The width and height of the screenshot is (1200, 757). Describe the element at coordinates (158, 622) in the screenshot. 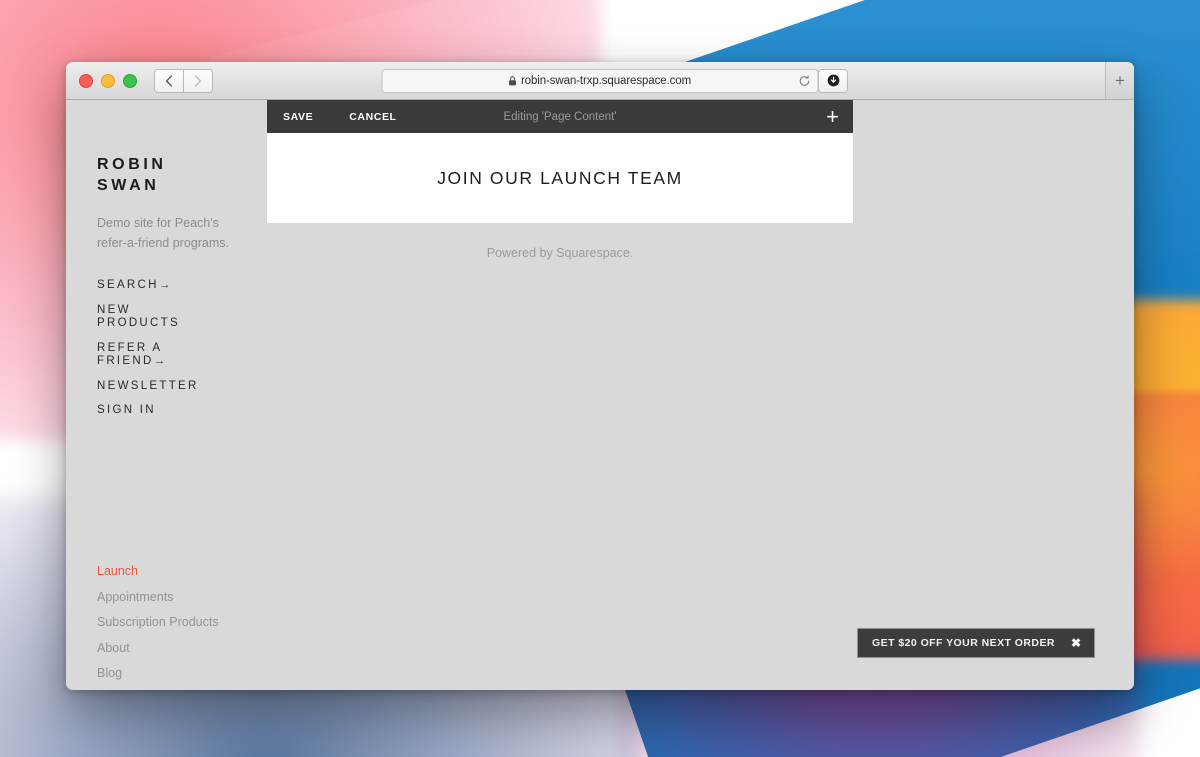

I see `page-item-subscription-products: Subscription Products` at that location.